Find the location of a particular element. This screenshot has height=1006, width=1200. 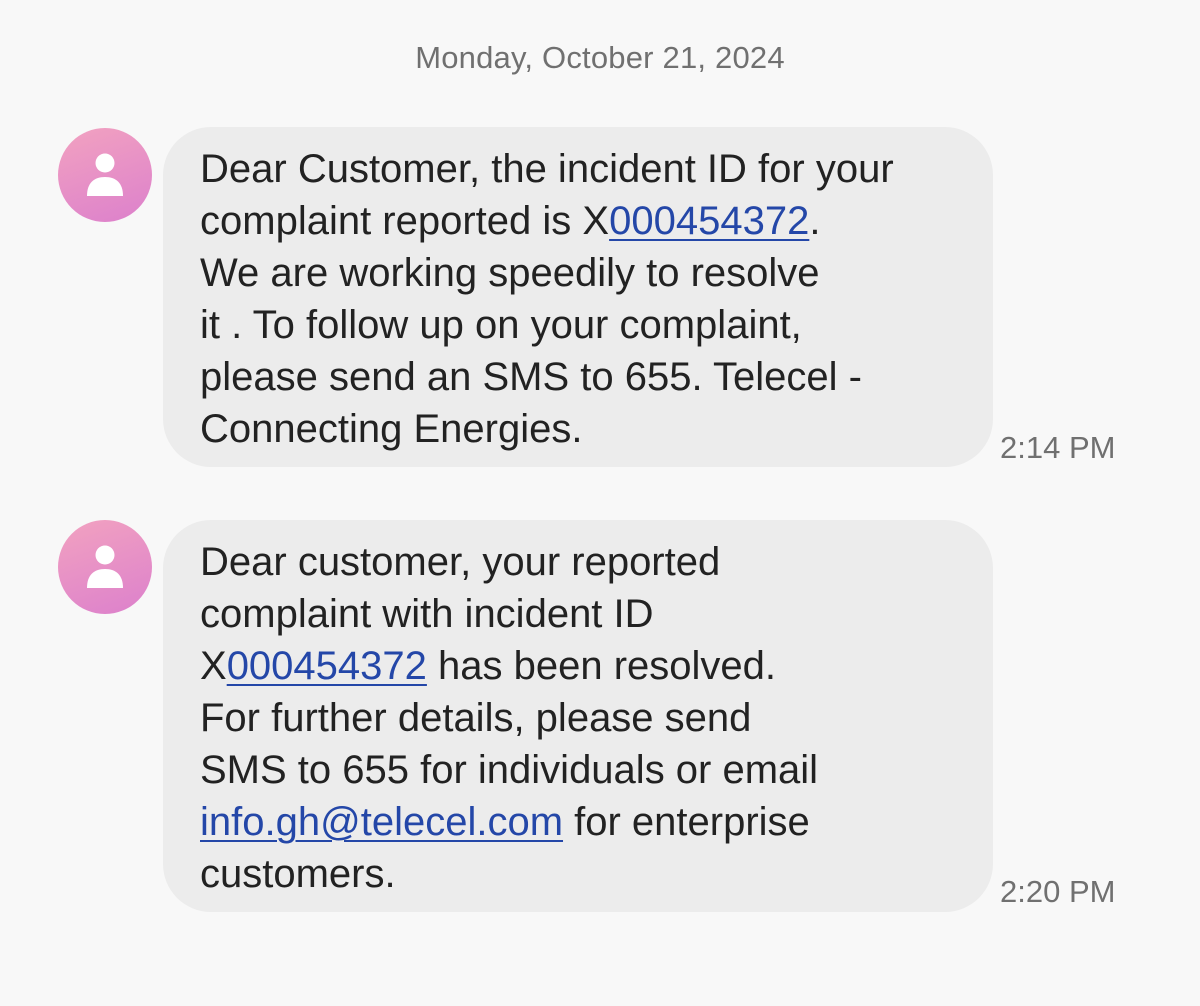

message-line: customers. is located at coordinates (298, 874).